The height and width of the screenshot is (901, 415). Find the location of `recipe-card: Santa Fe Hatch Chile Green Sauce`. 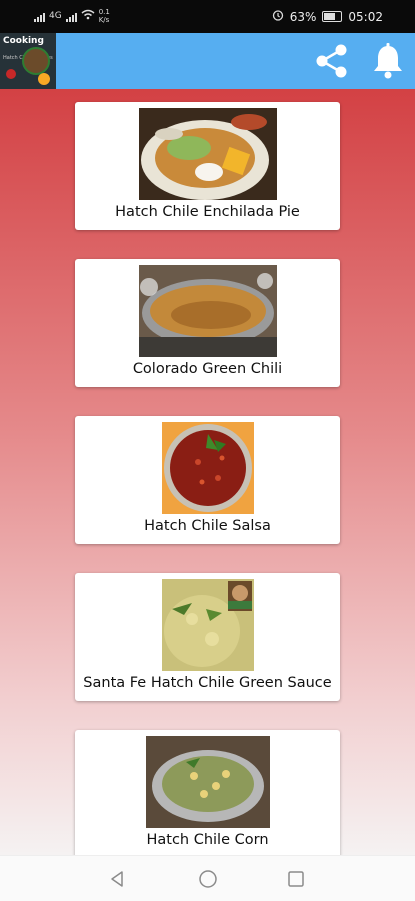

recipe-card: Santa Fe Hatch Chile Green Sauce is located at coordinates (207, 637).